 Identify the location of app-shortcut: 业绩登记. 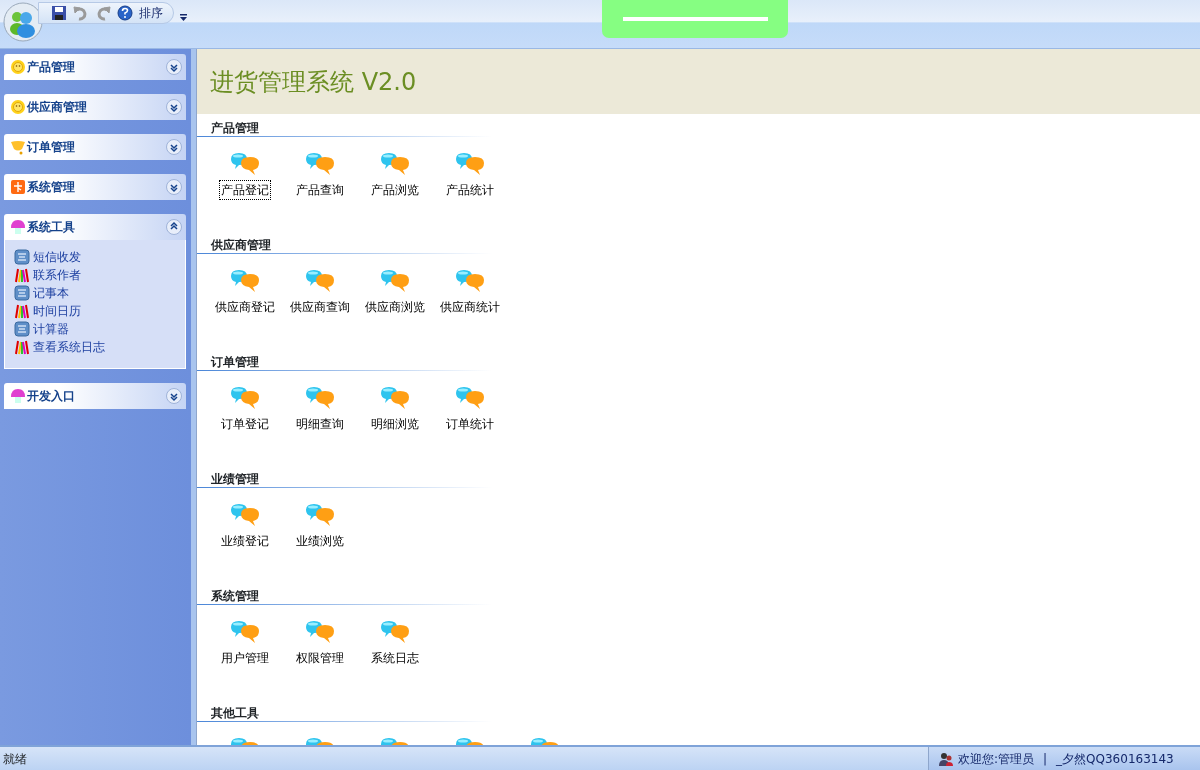
(244, 526).